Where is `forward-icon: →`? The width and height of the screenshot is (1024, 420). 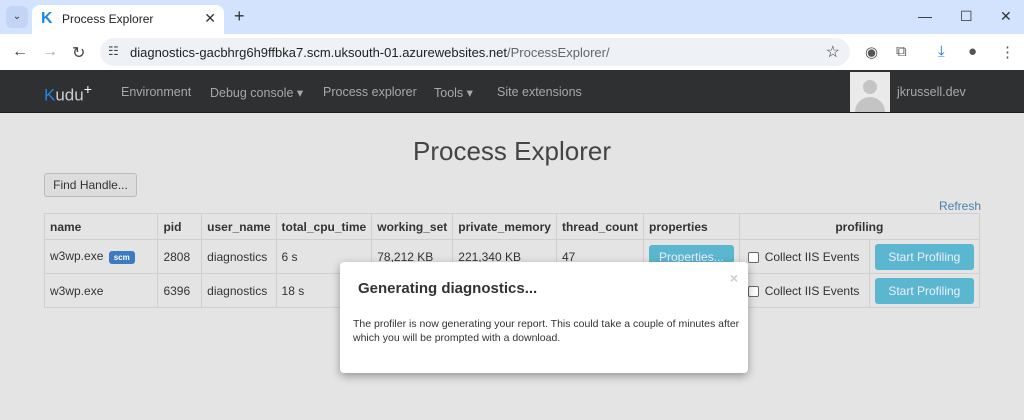 forward-icon: → is located at coordinates (50, 52).